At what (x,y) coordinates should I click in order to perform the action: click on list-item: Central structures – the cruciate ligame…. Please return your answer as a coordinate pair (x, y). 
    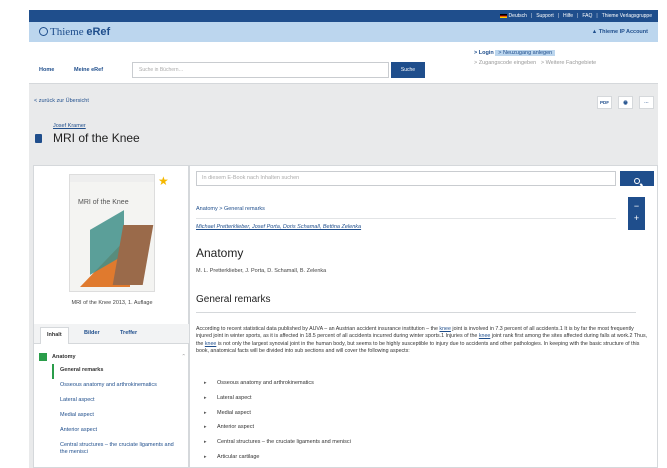
    Looking at the image, I should click on (424, 446).